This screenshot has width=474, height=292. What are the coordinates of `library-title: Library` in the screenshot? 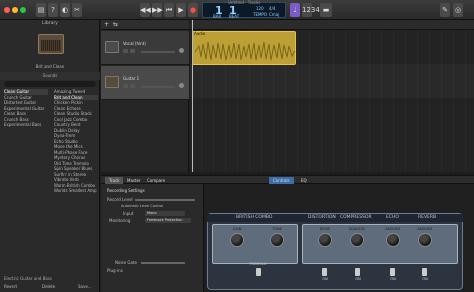 It's located at (50, 23).